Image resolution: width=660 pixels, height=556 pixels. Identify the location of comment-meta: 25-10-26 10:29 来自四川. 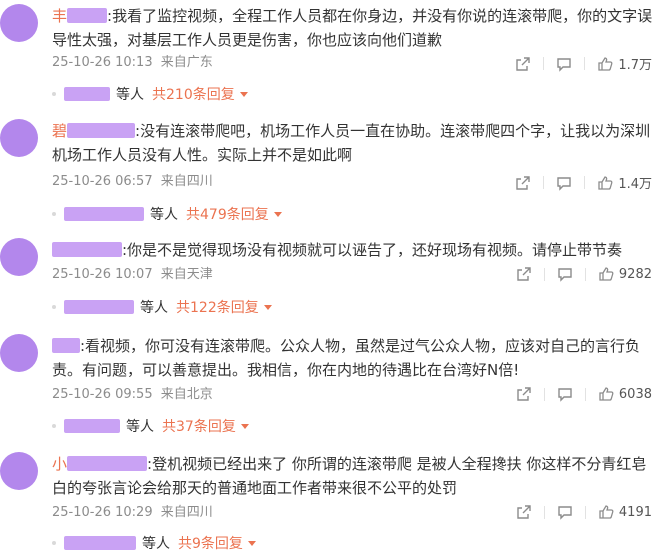
(134, 513).